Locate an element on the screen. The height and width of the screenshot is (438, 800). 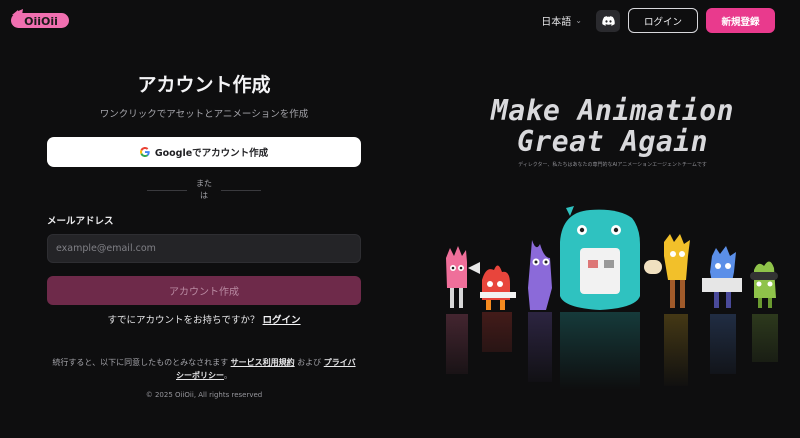
login-link: ログイン is located at coordinates (282, 320).